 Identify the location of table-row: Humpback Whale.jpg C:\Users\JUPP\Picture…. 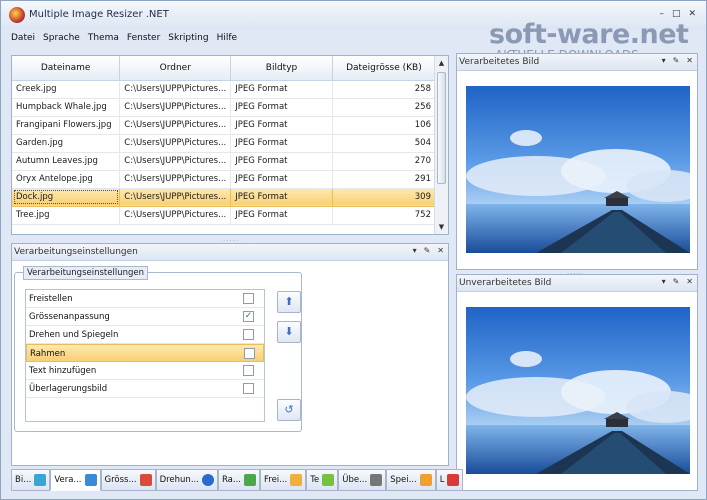
(224, 107).